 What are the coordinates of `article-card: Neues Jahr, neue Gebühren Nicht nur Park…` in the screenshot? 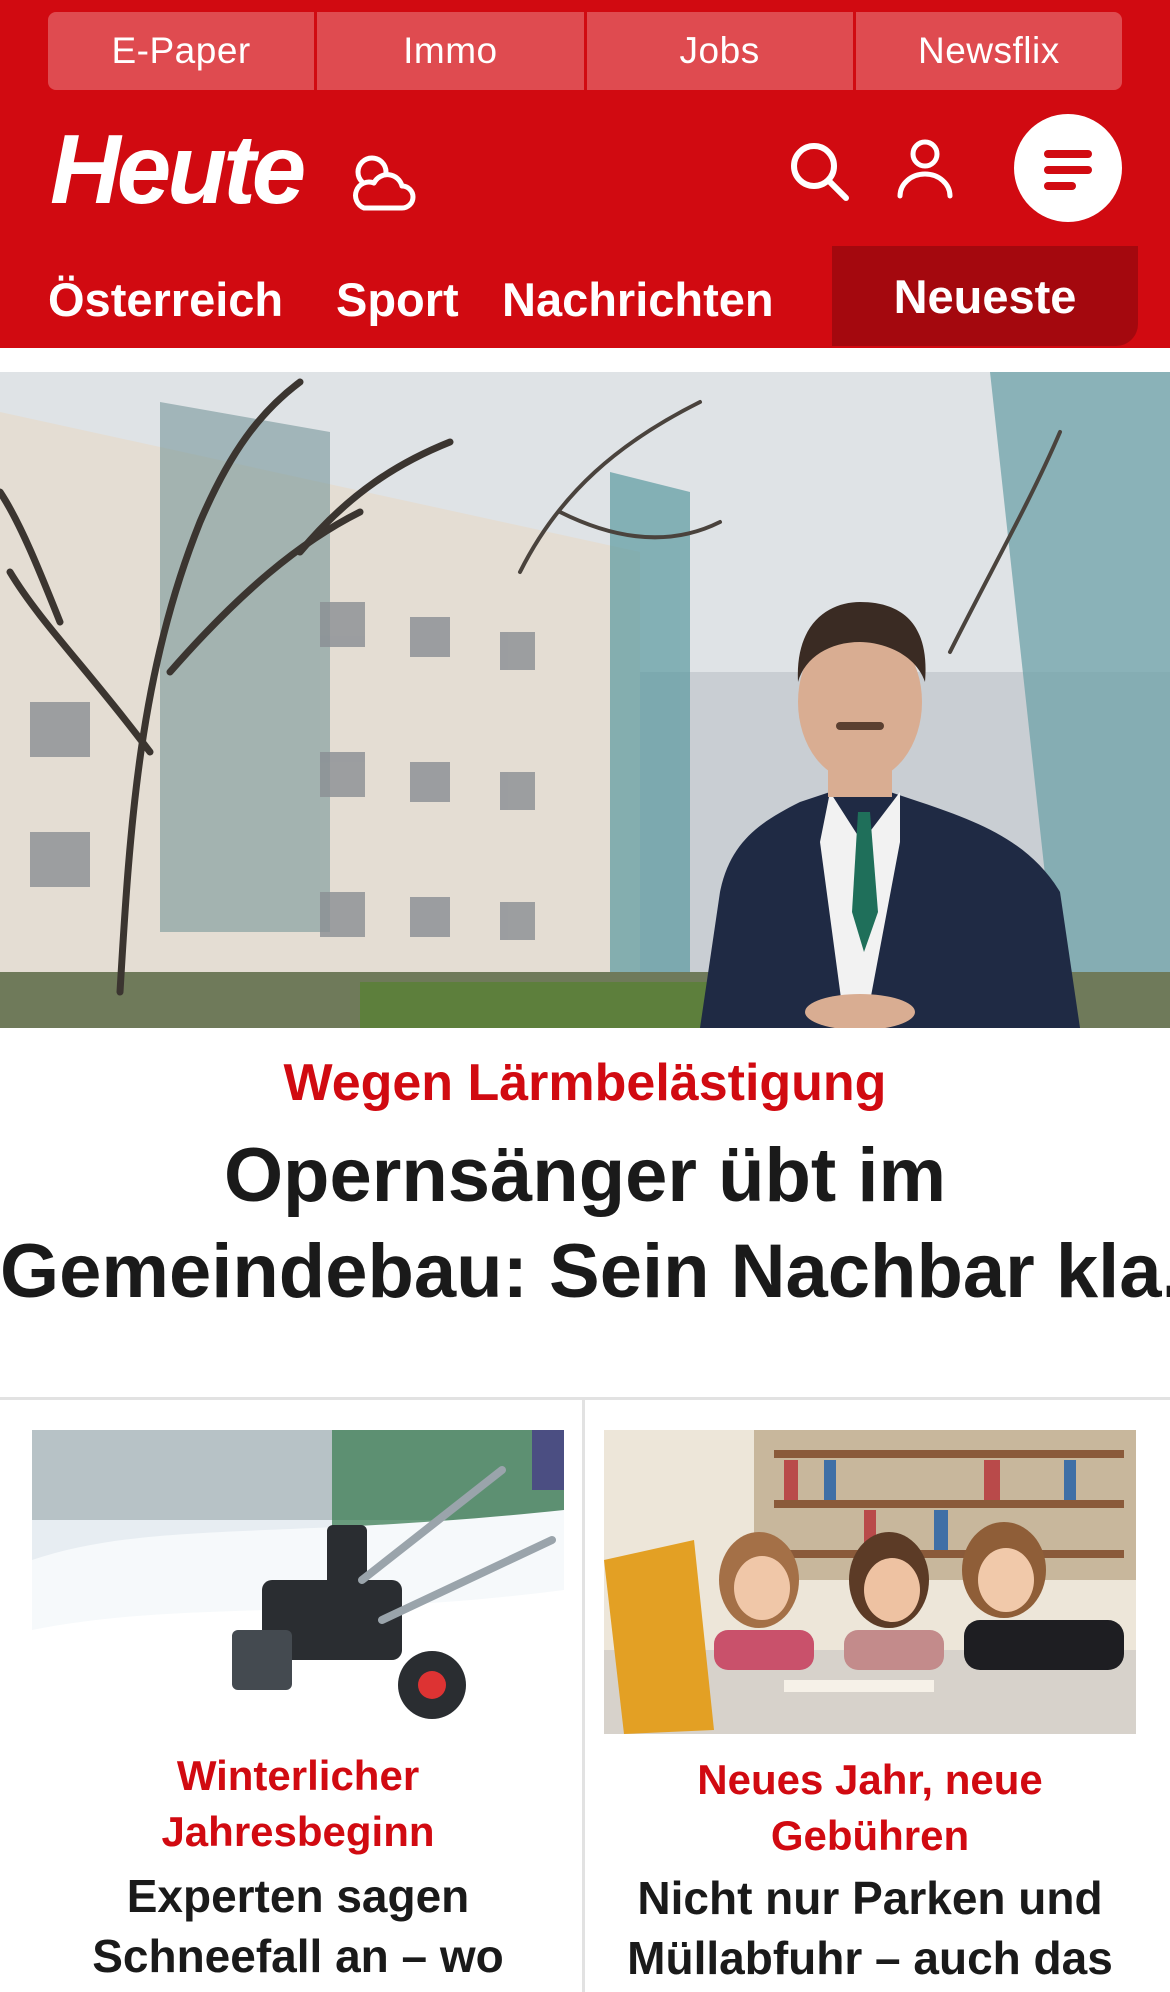 It's located at (870, 1711).